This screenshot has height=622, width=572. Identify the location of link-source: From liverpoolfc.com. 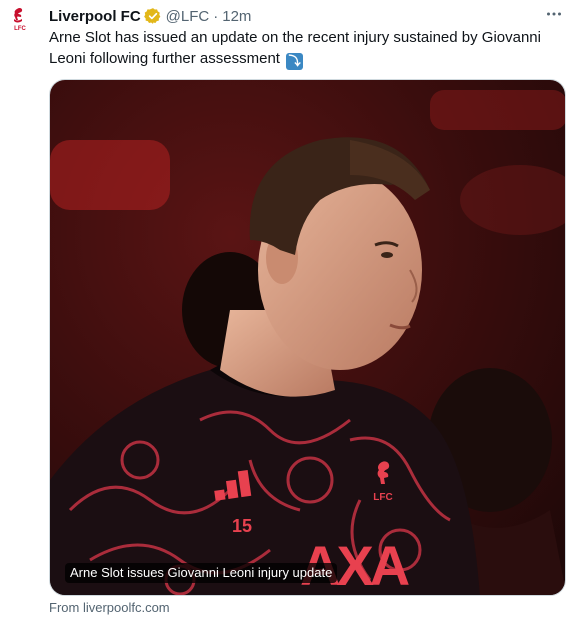
(109, 607).